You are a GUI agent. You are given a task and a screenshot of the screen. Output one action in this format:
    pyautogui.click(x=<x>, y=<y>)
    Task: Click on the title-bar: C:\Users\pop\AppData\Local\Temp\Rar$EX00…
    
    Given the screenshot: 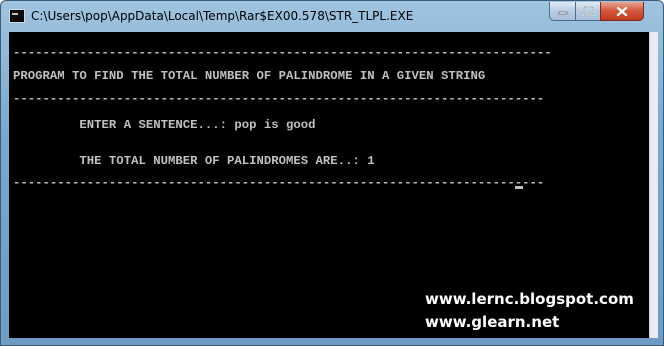 What is the action you would take?
    pyautogui.click(x=332, y=16)
    